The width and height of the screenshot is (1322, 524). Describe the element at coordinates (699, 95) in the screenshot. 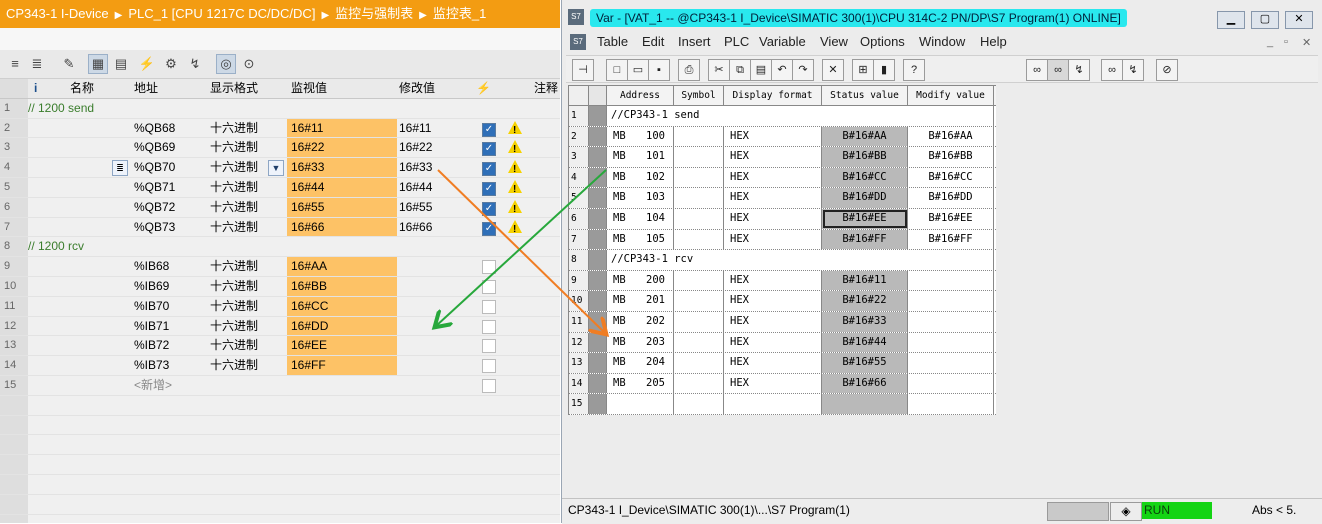

I see `header-symbol: Symbol` at that location.